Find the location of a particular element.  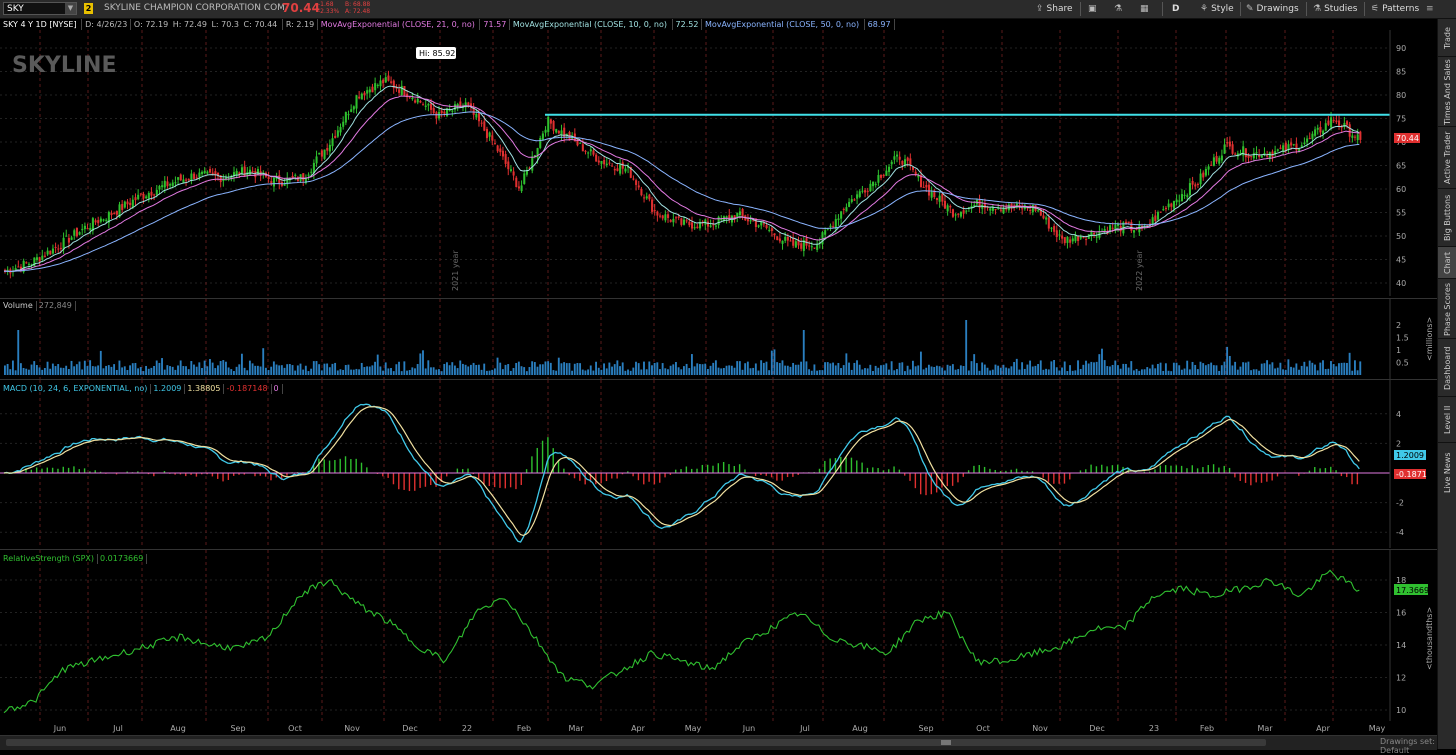

rs-axis: 1816141210 is located at coordinates (1398, 635).